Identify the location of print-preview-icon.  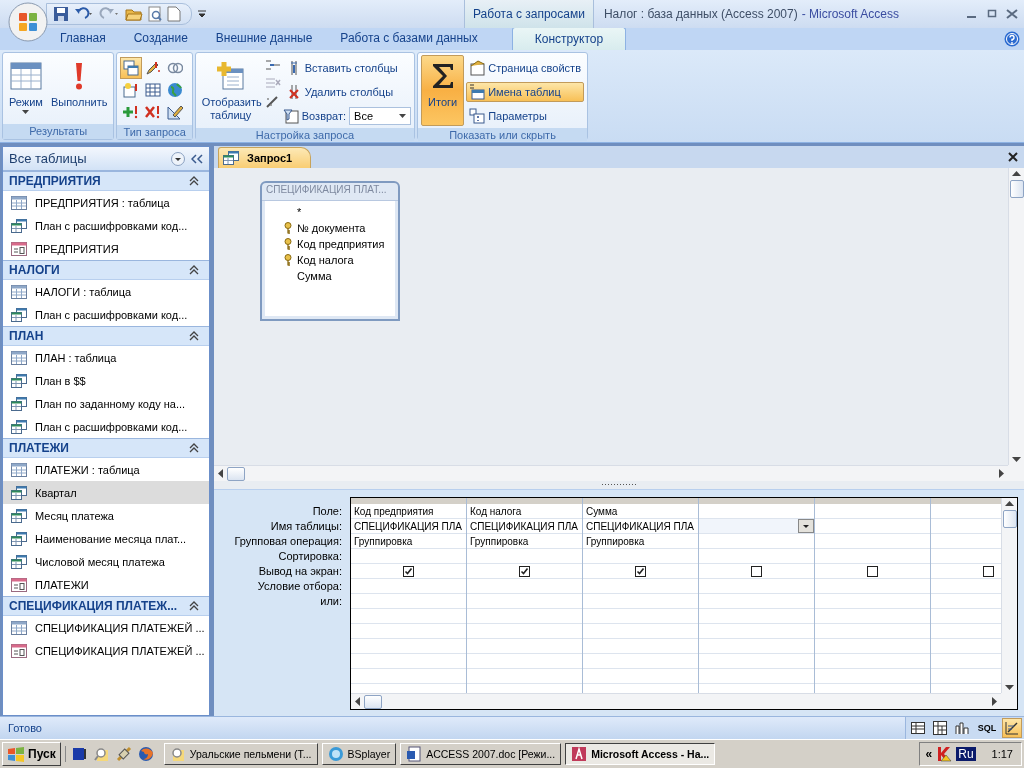
(155, 14).